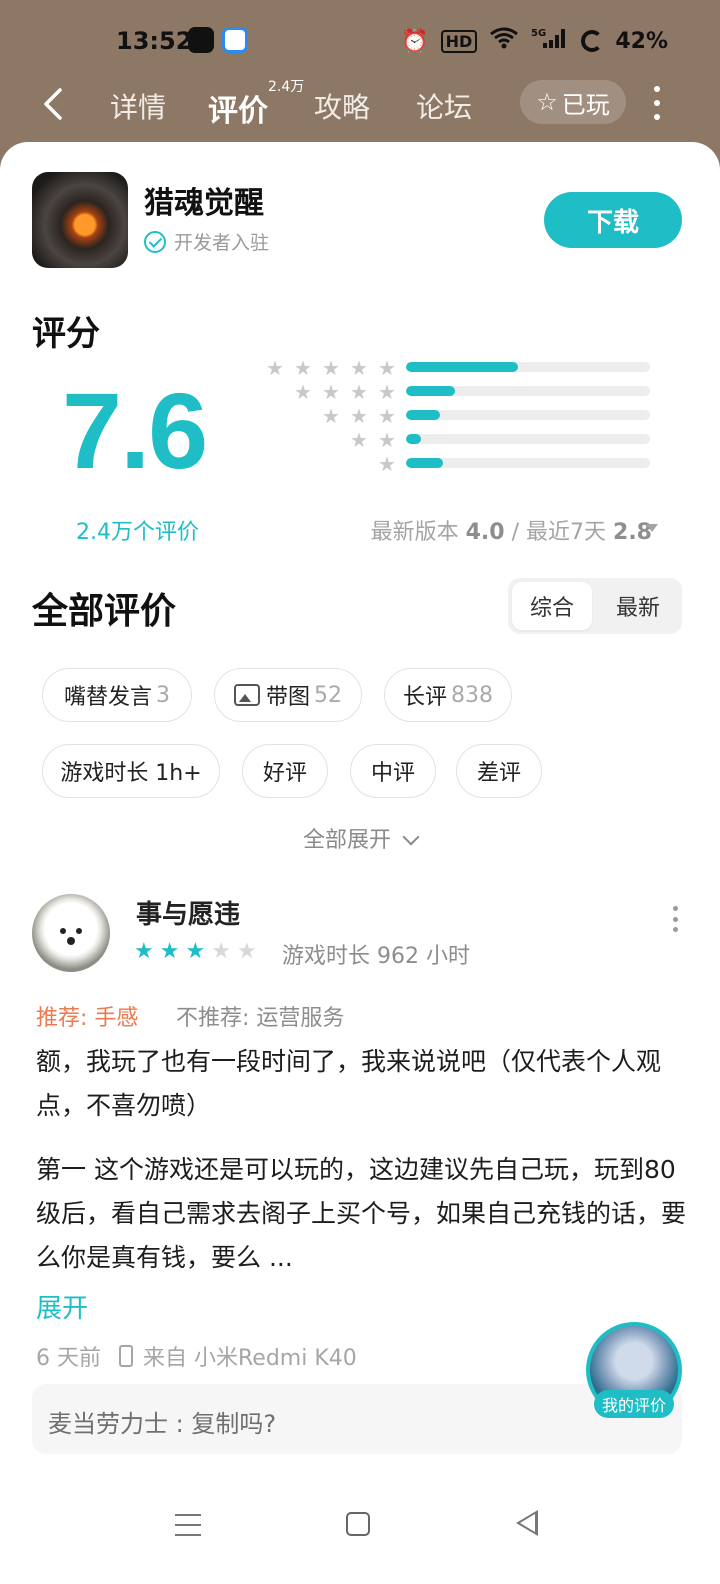 This screenshot has width=720, height=1584. I want to click on reply-content: 麦当劳力士 : 复制吗?, so click(162, 1421).